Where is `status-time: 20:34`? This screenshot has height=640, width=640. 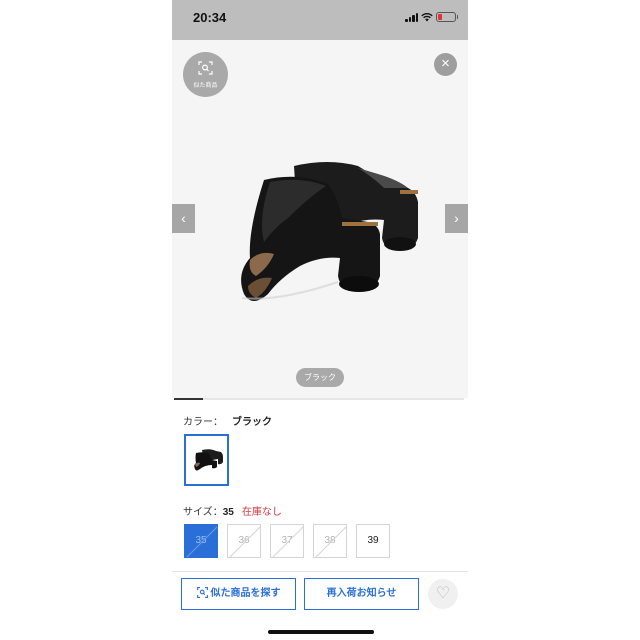
status-time: 20:34 is located at coordinates (210, 17).